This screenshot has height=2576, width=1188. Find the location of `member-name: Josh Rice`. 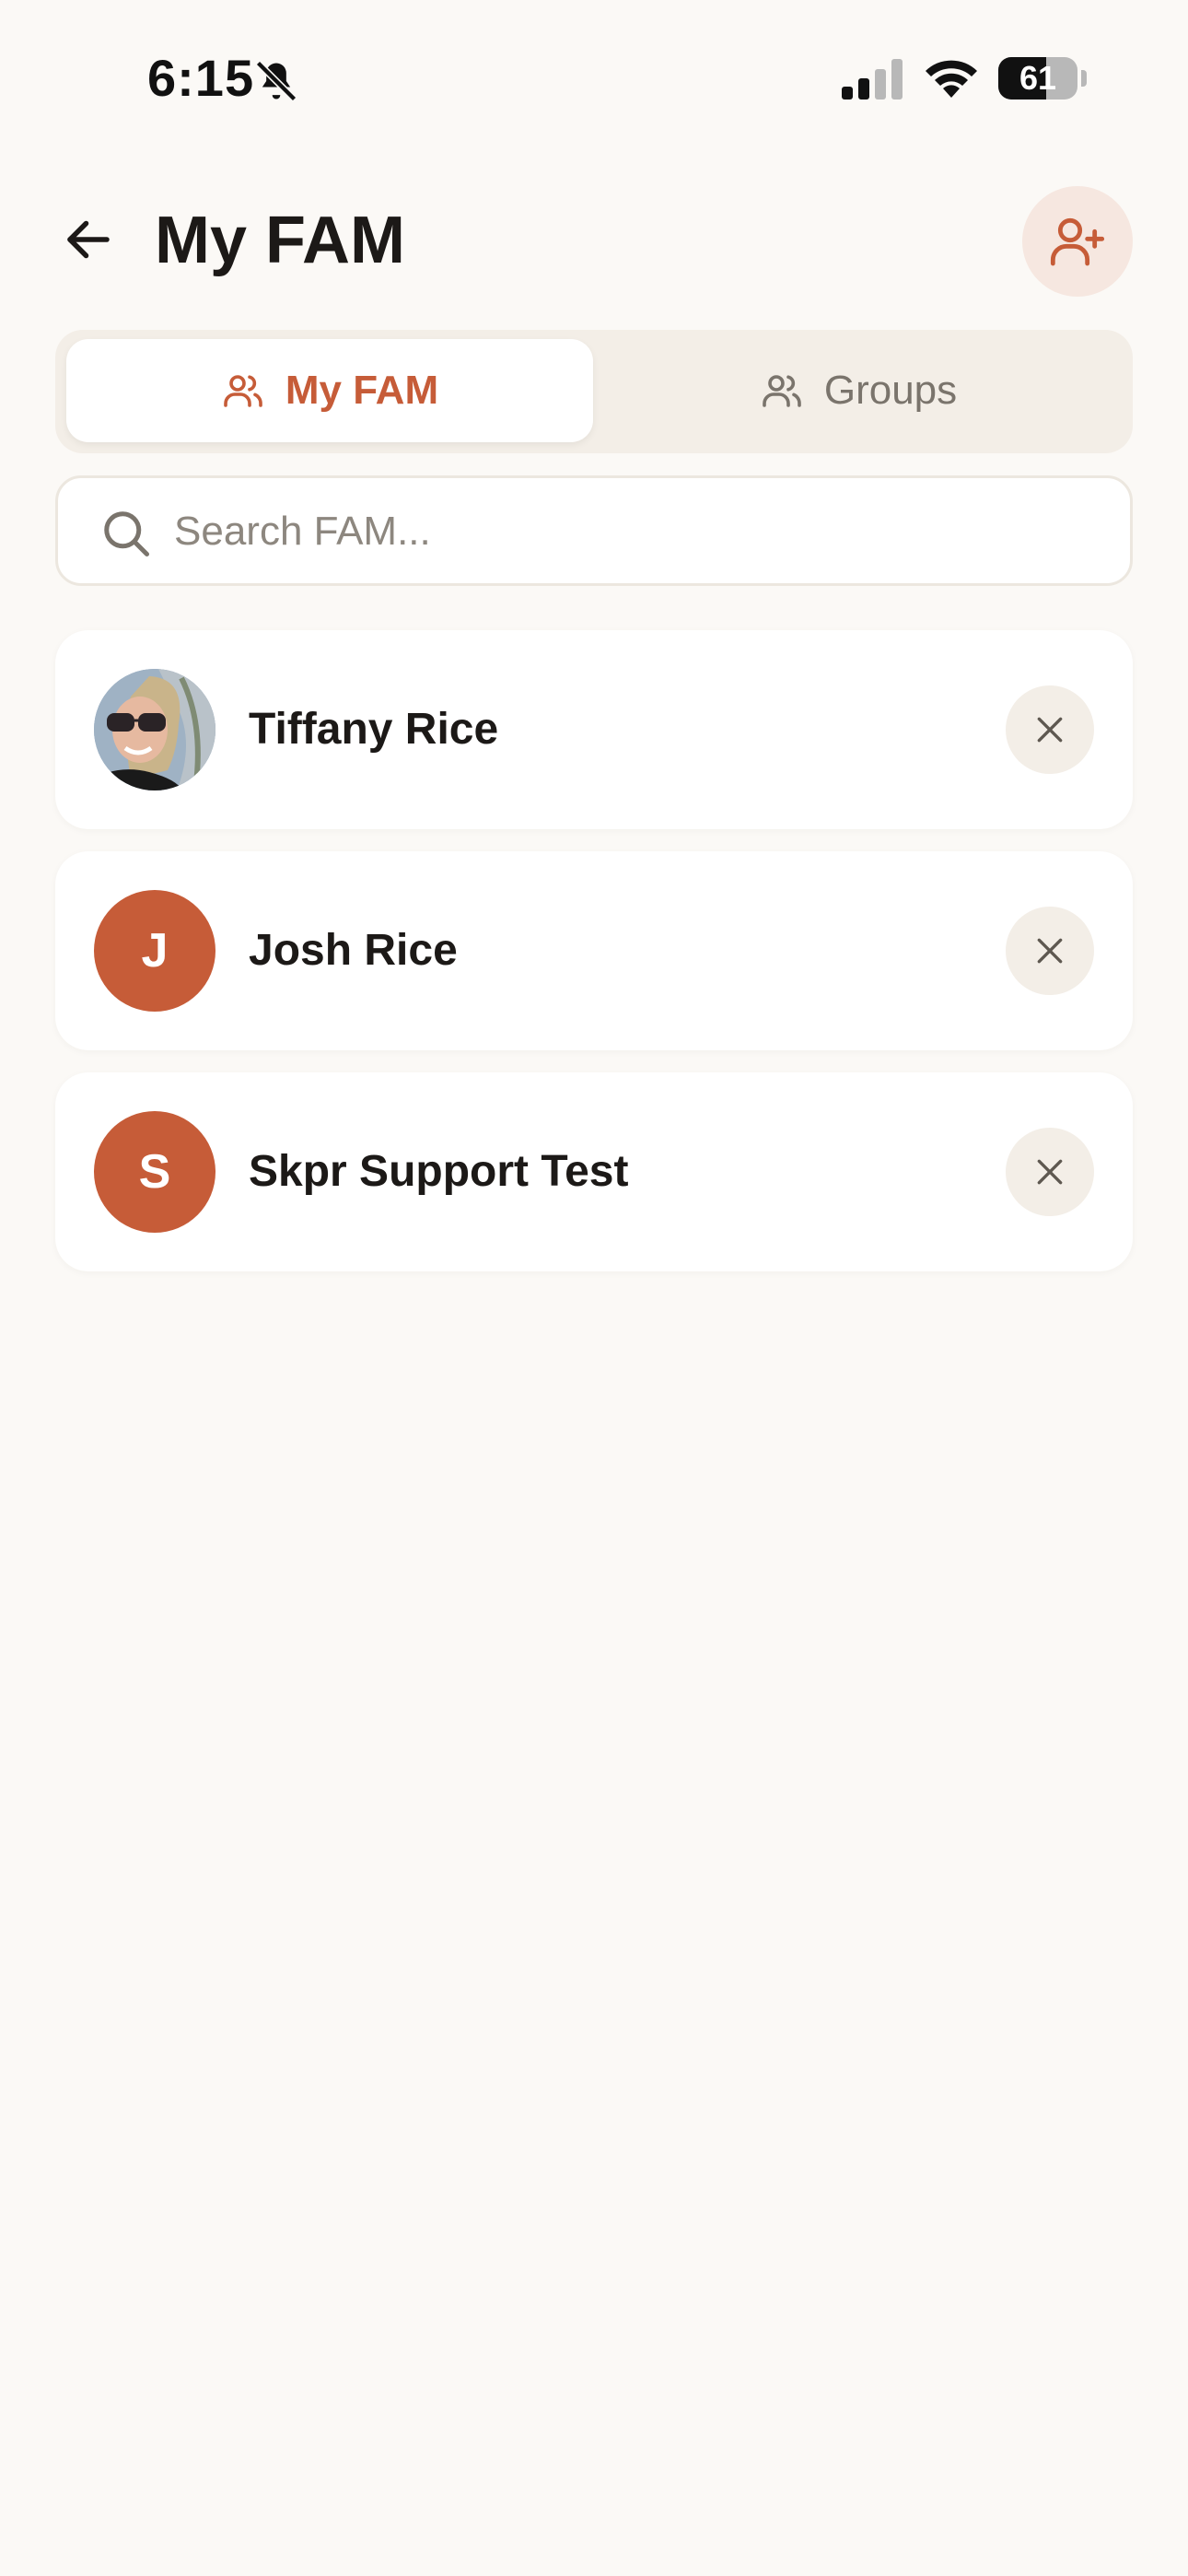

member-name: Josh Rice is located at coordinates (353, 950).